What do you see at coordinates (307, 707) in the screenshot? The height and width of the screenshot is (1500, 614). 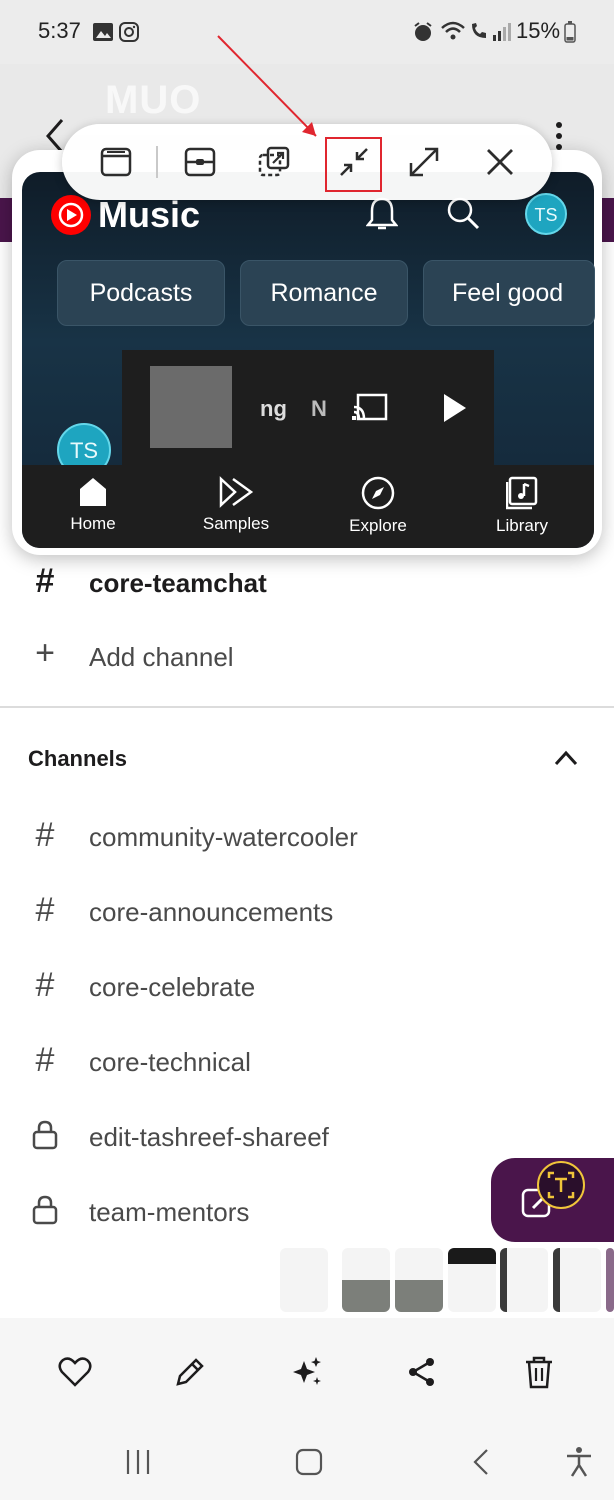 I see `section-divider` at bounding box center [307, 707].